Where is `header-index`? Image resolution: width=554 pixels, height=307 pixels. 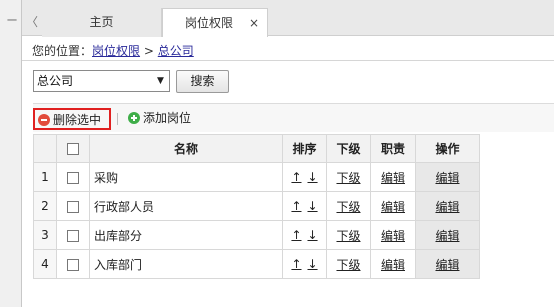 header-index is located at coordinates (45, 148).